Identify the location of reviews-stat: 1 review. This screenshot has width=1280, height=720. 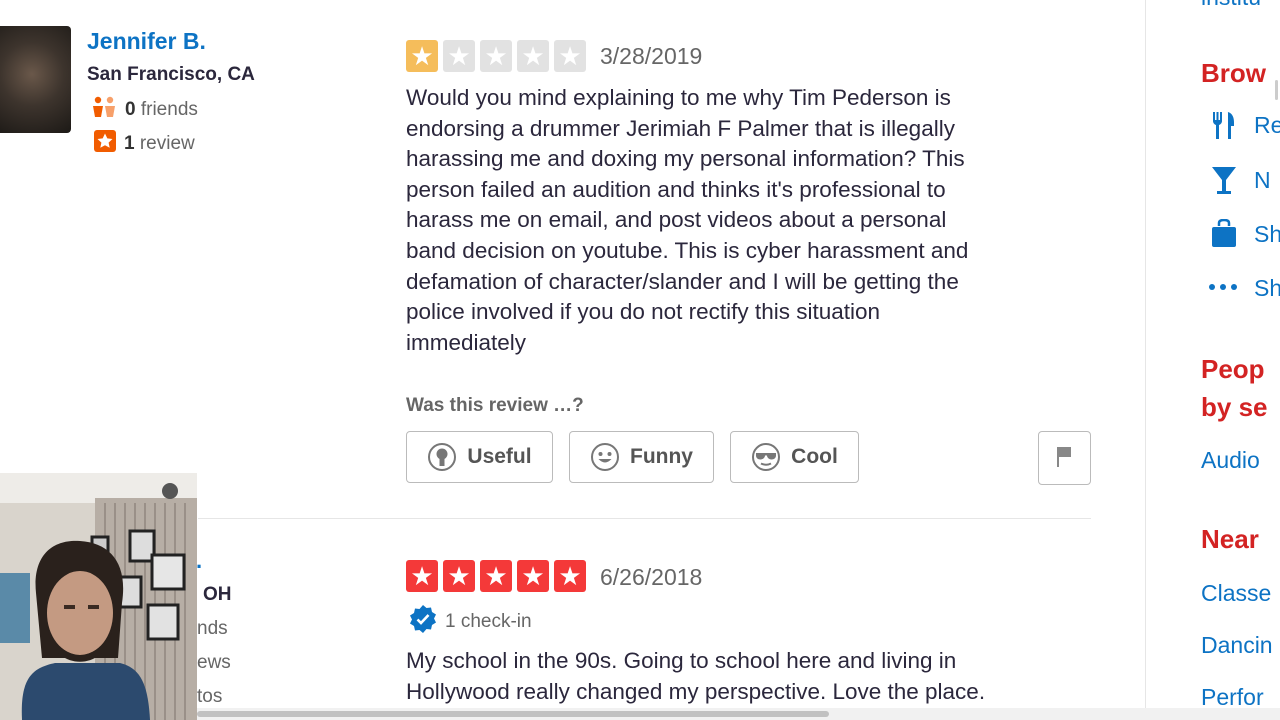
(144, 144).